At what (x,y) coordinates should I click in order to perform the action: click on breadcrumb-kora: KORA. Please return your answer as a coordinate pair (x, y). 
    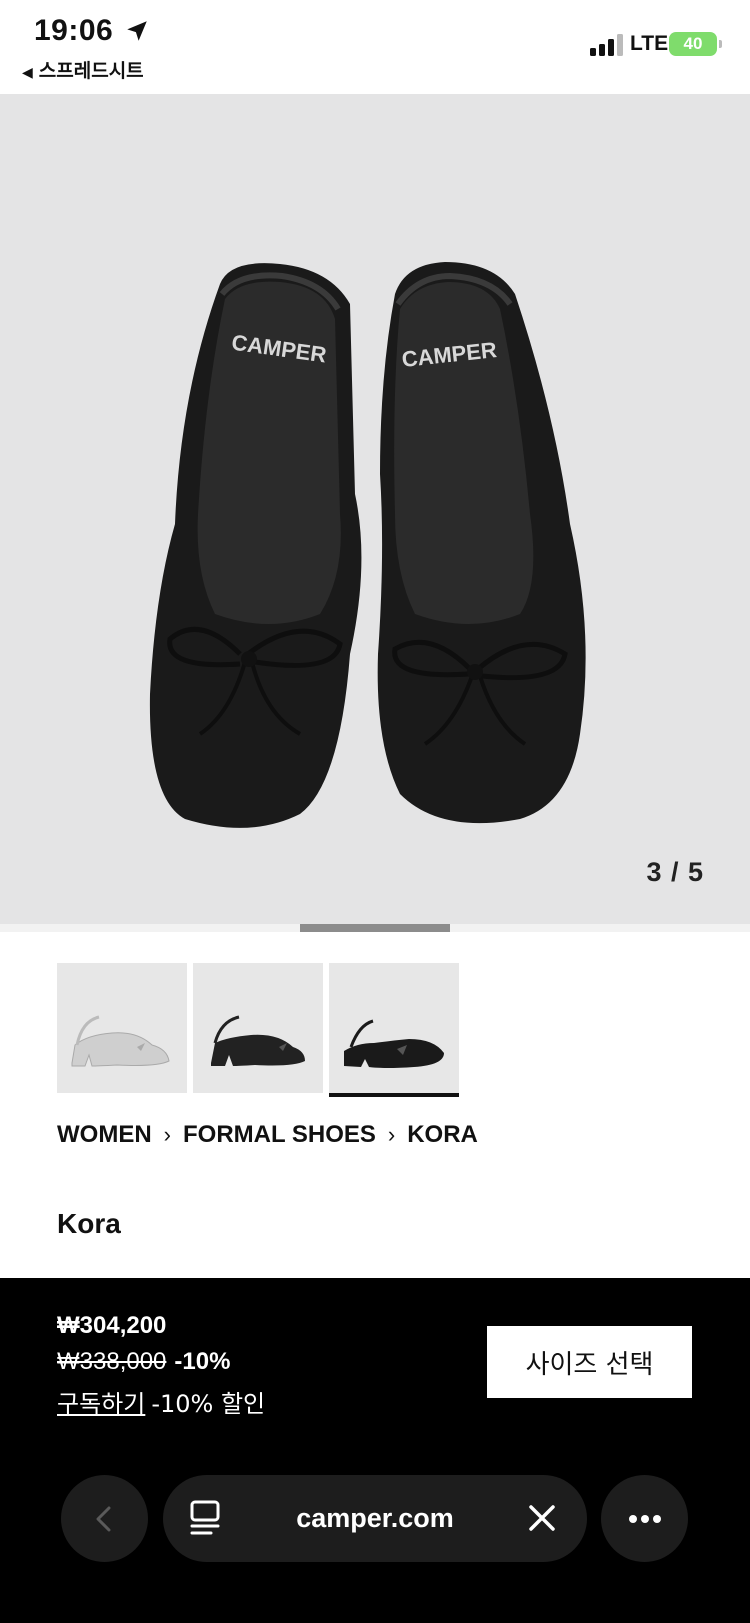
    Looking at the image, I should click on (442, 1135).